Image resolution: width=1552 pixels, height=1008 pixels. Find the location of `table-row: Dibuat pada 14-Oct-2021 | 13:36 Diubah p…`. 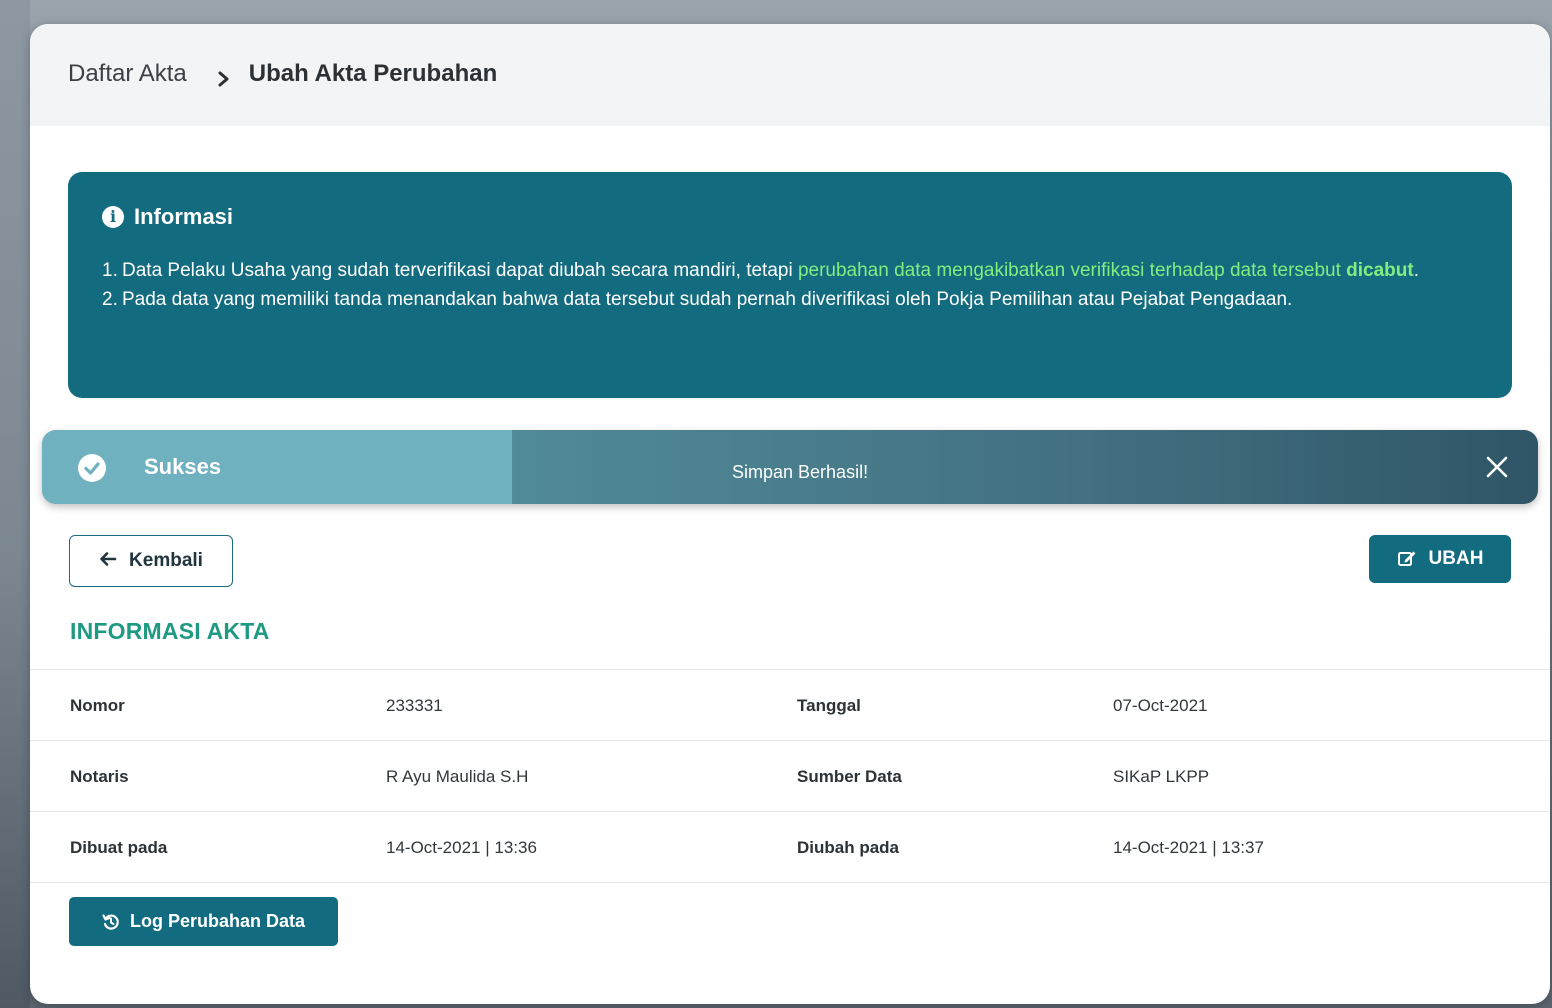

table-row: Dibuat pada 14-Oct-2021 | 13:36 Diubah p… is located at coordinates (790, 847).